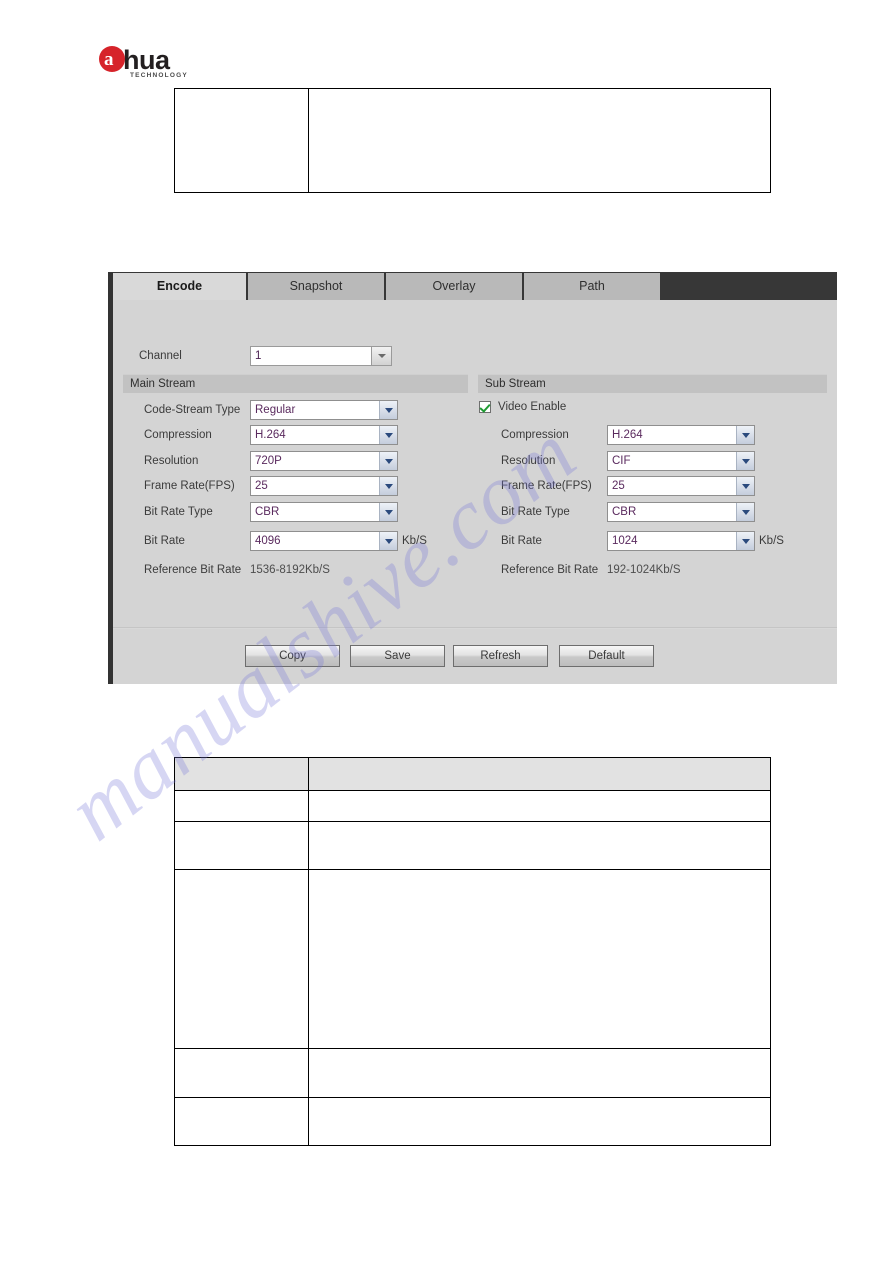  Describe the element at coordinates (261, 486) in the screenshot. I see `main-frame-rate-value: 25` at that location.